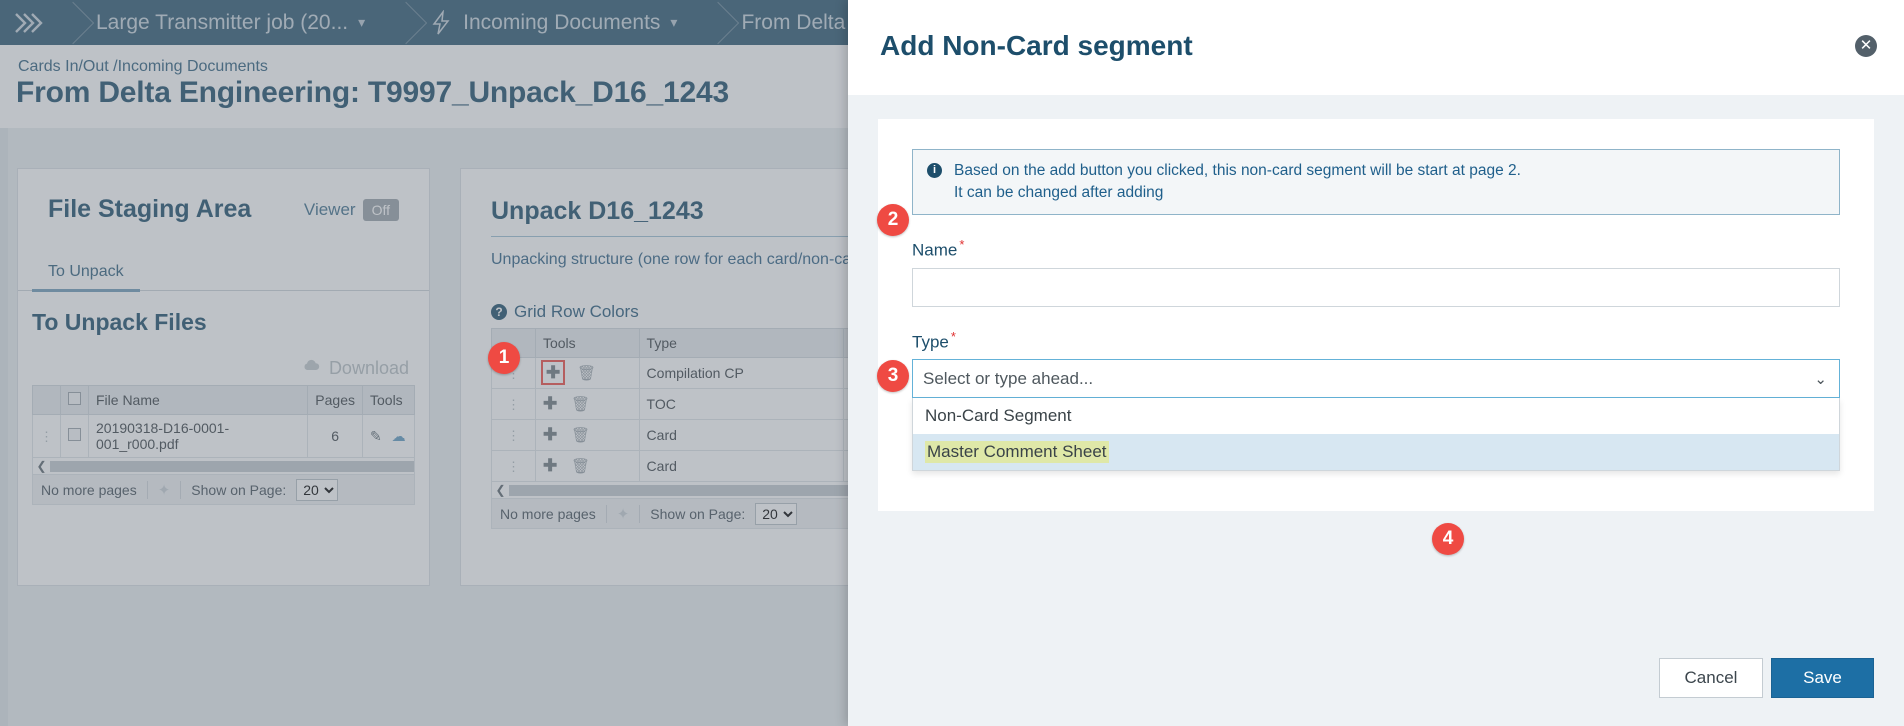  I want to click on question-circle-icon: ?, so click(499, 312).